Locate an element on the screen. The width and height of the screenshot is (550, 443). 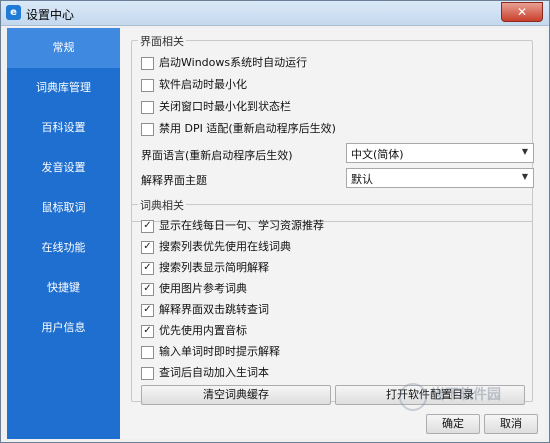
dict-group-title: 词典相关 is located at coordinates (162, 205).